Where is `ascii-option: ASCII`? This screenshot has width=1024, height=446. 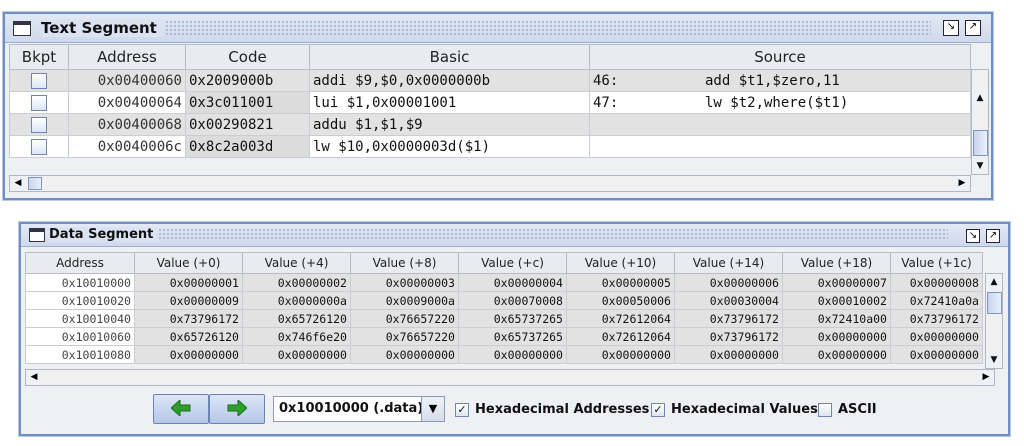 ascii-option: ASCII is located at coordinates (847, 410).